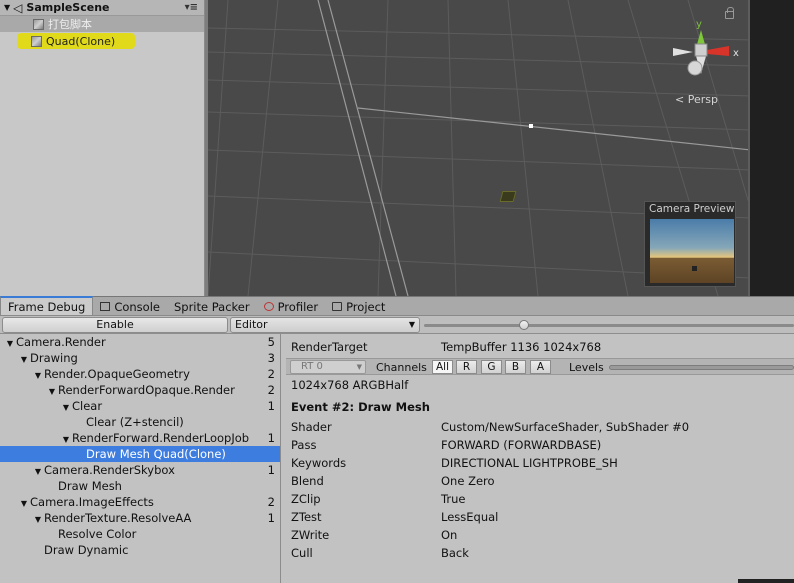 Image resolution: width=794 pixels, height=583 pixels. Describe the element at coordinates (736, 53) in the screenshot. I see `svg-text: x` at that location.